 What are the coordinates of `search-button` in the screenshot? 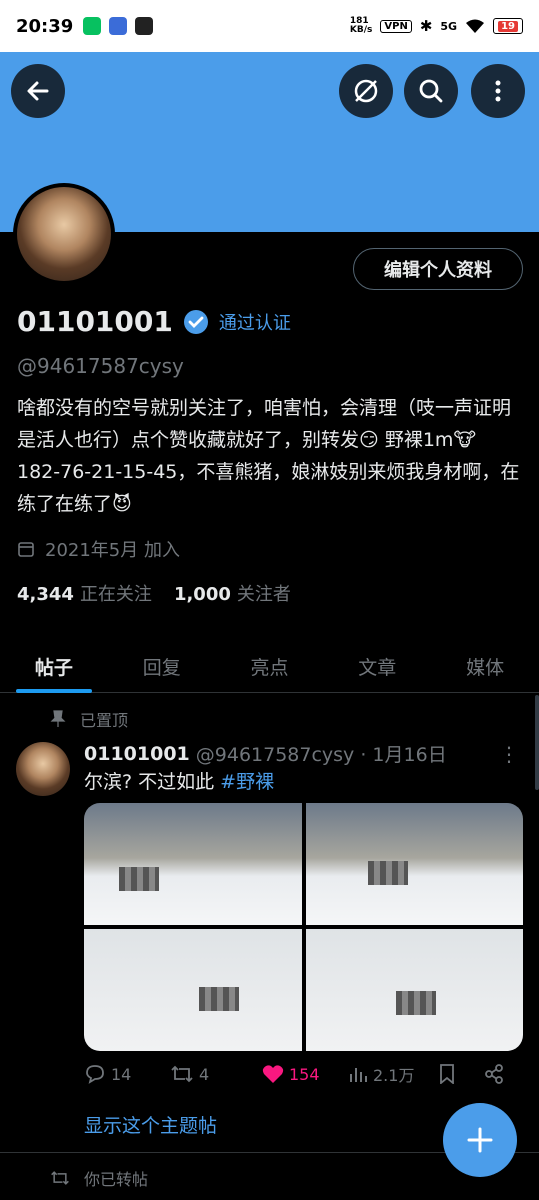 It's located at (431, 91).